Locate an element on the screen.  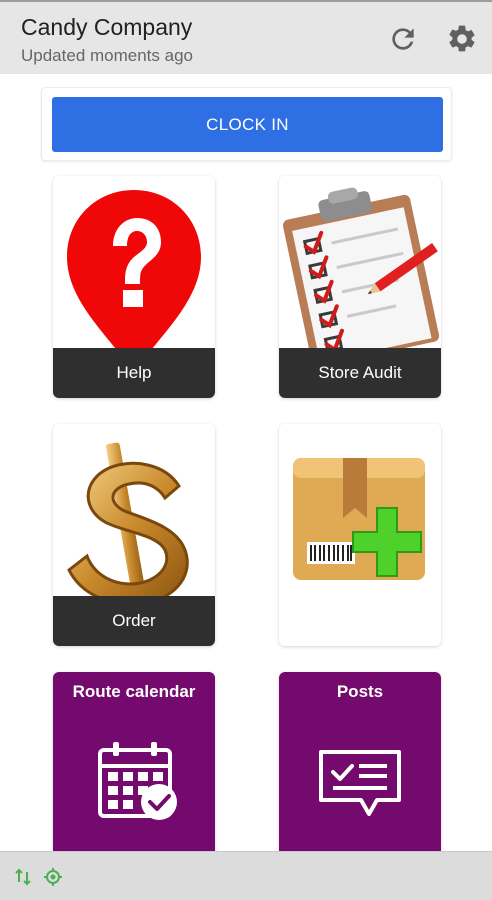
tile-help-label: Help is located at coordinates (134, 373).